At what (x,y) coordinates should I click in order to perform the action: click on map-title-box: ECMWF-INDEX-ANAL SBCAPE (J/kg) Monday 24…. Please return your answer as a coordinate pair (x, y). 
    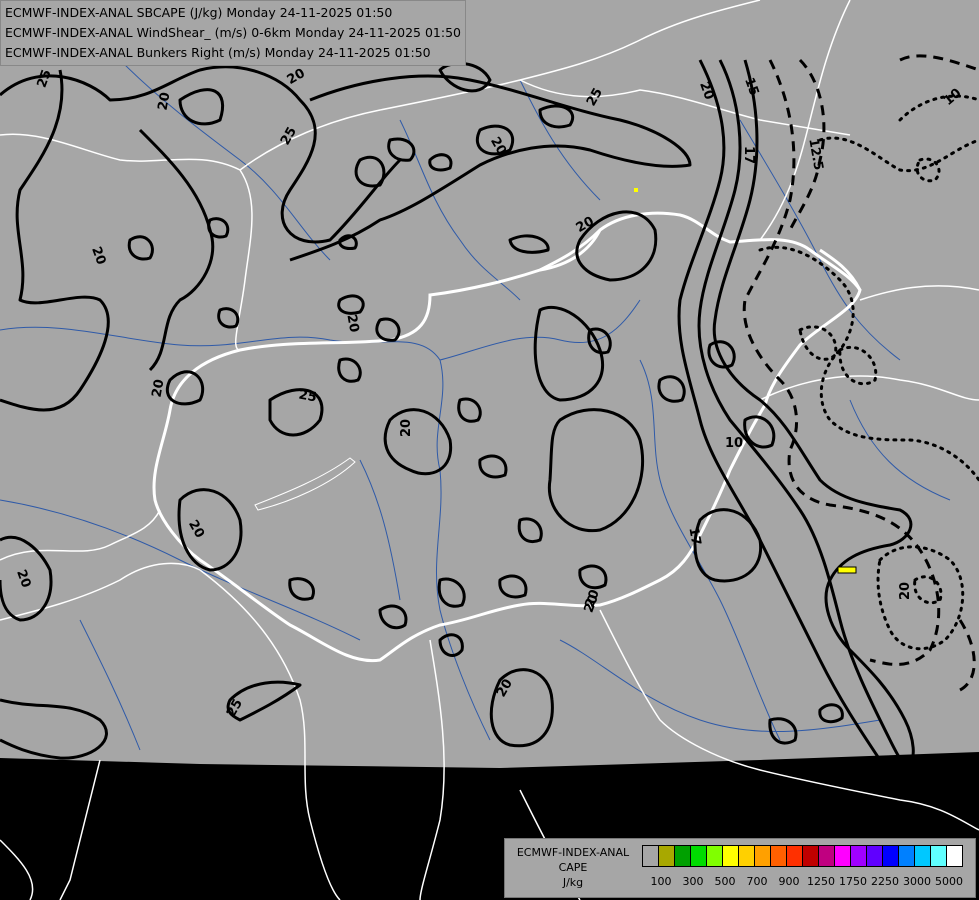
    Looking at the image, I should click on (233, 33).